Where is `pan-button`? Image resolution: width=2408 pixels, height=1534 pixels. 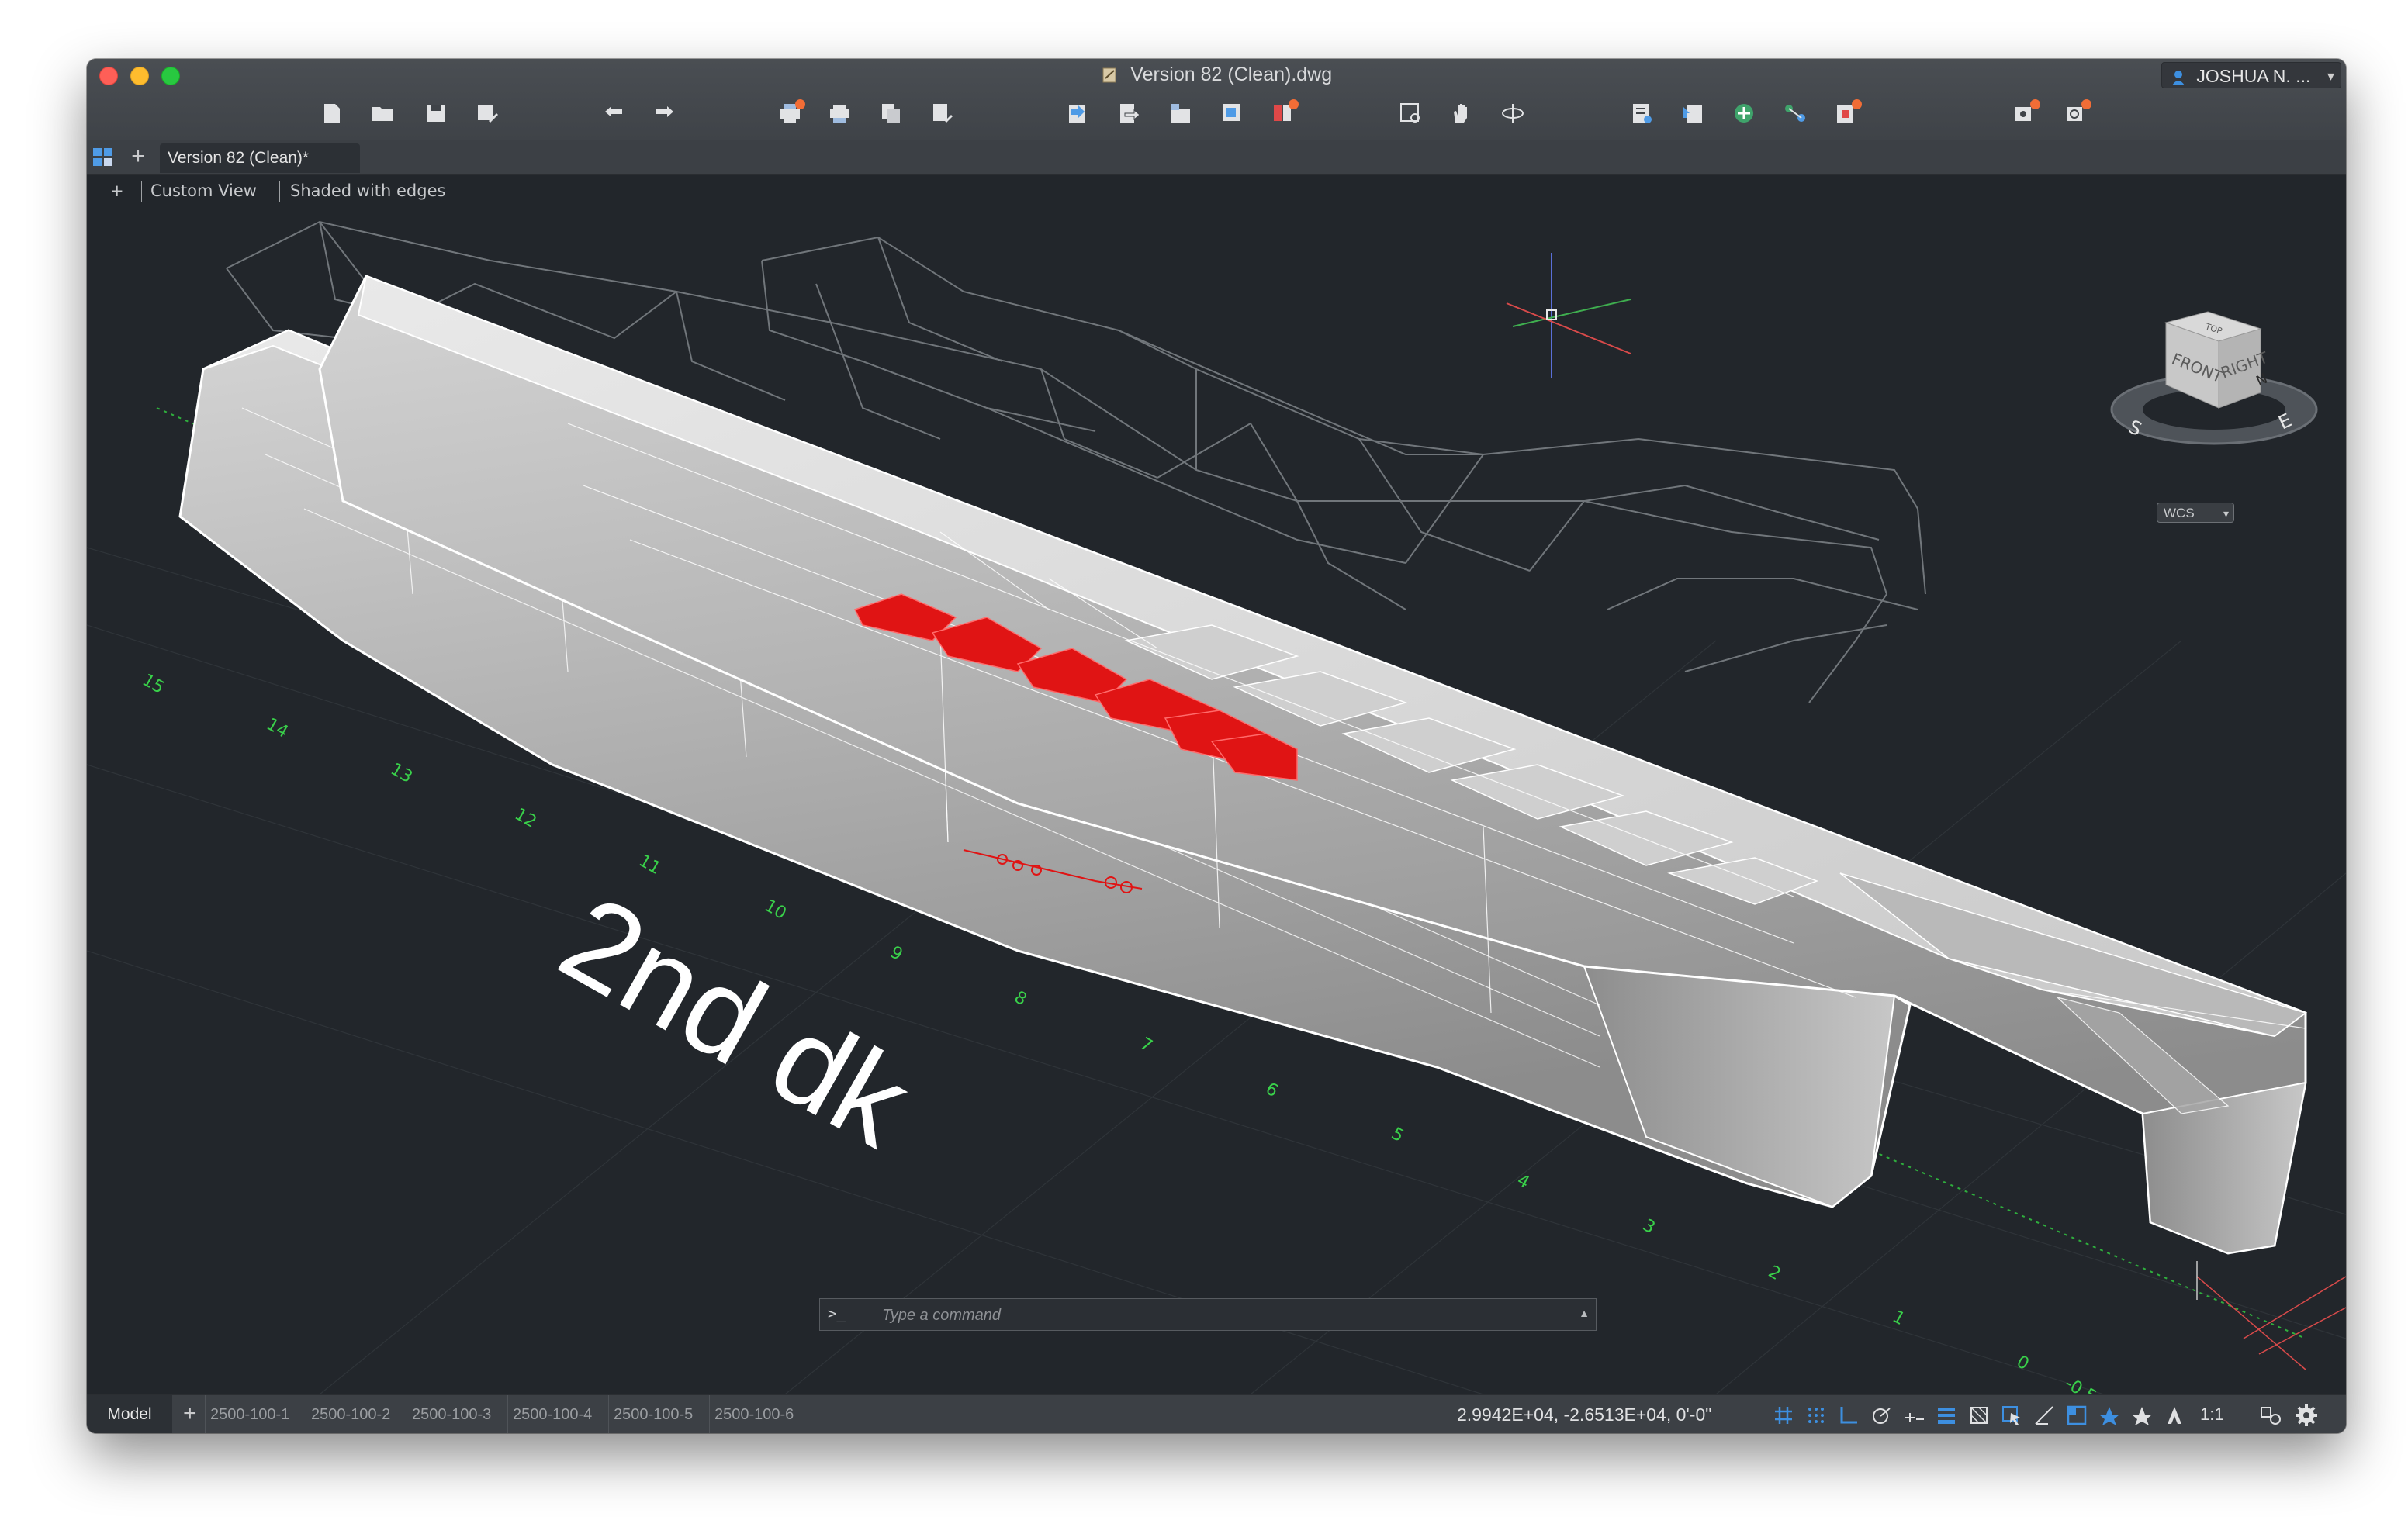
pan-button is located at coordinates (1461, 113).